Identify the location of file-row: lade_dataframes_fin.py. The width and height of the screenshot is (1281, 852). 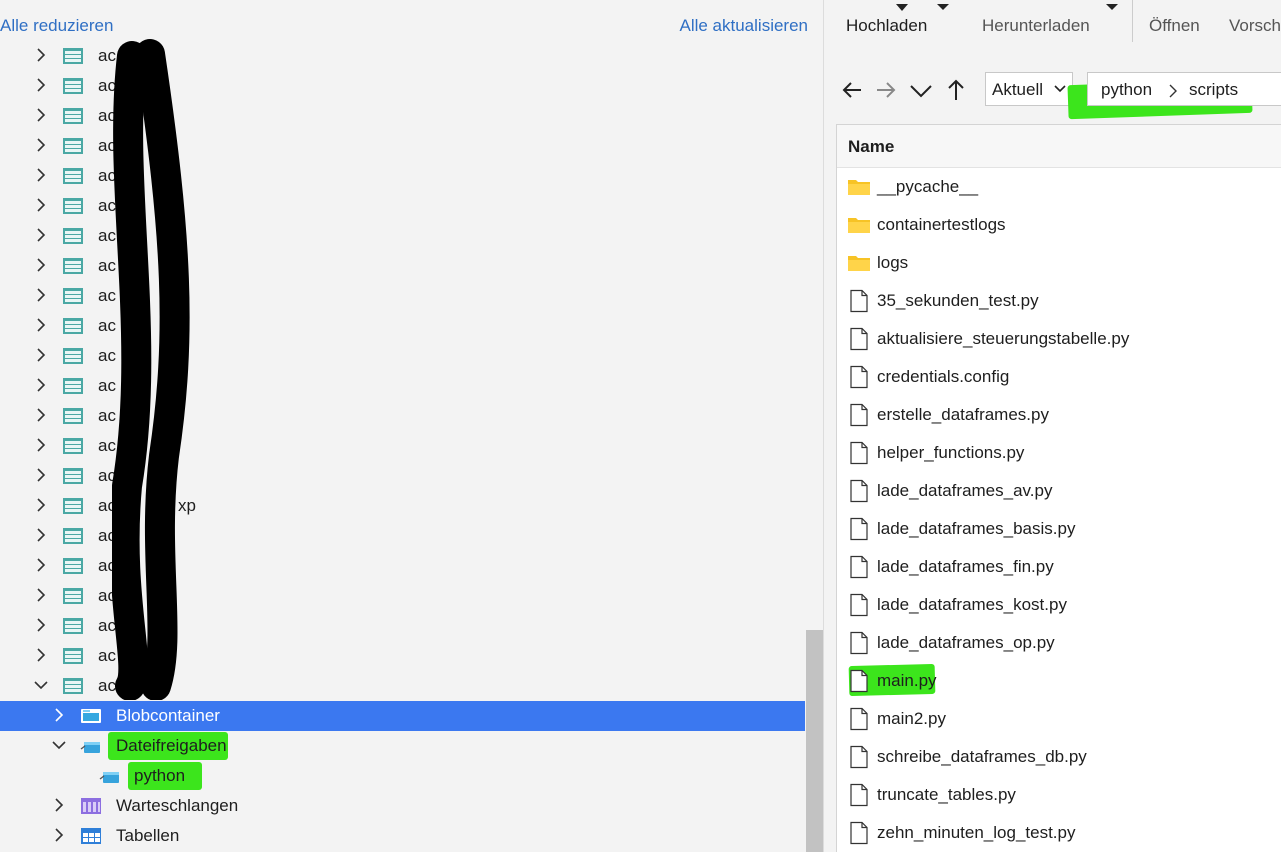
(1059, 567).